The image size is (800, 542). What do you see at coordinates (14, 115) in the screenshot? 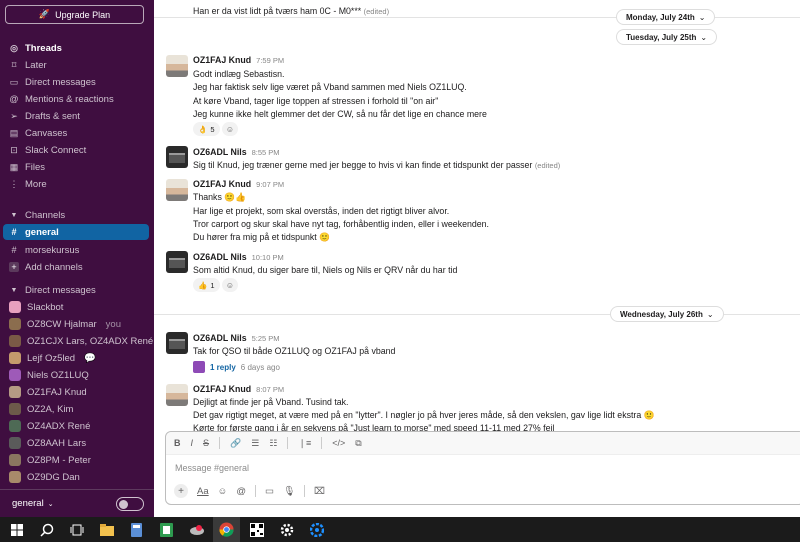
I see `send-icon: ➢` at bounding box center [14, 115].